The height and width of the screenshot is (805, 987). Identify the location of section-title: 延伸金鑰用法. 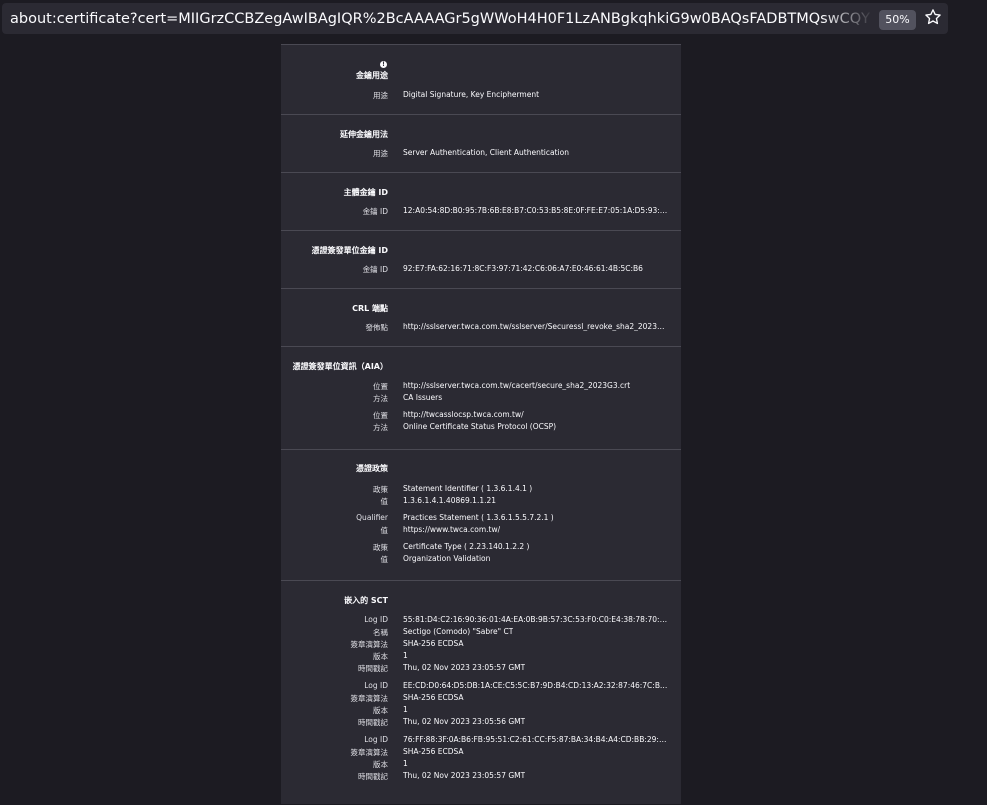
(364, 134).